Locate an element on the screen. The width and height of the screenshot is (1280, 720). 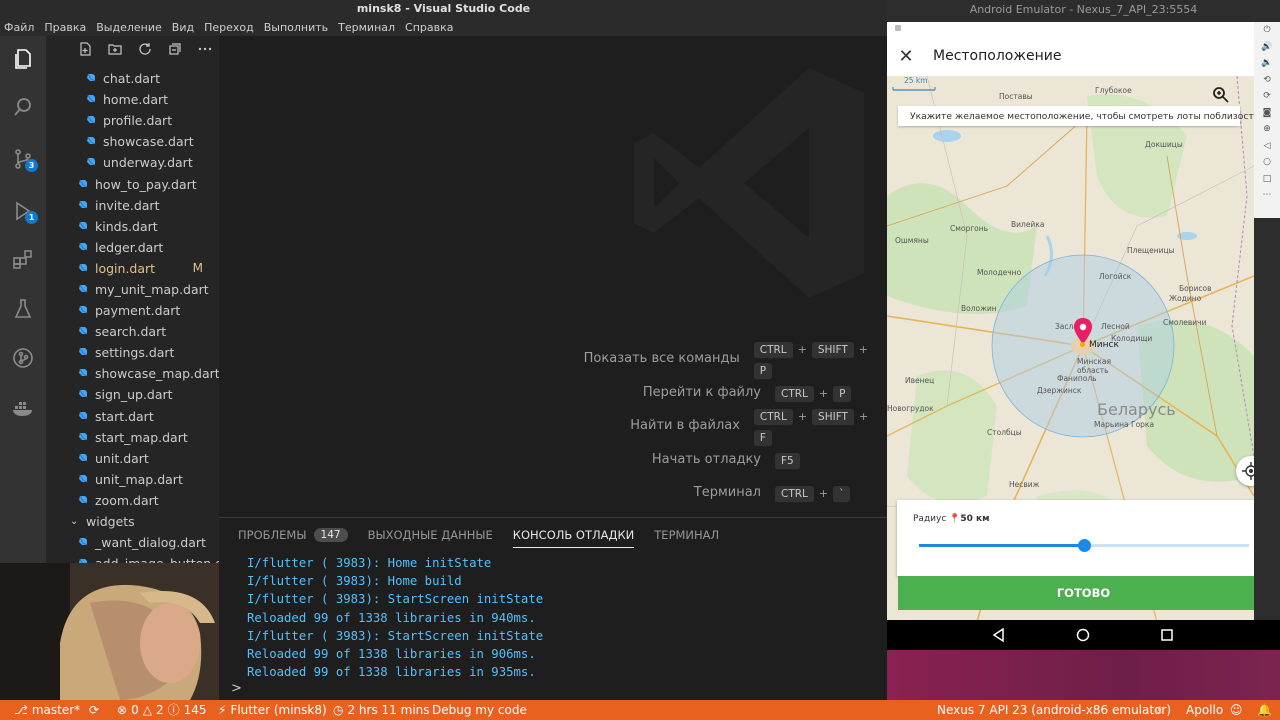
refresh-icon is located at coordinates (145, 51).